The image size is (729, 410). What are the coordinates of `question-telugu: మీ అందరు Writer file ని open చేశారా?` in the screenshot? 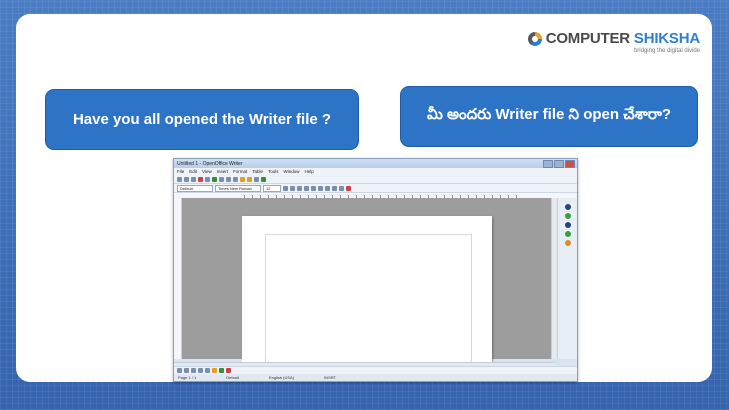 It's located at (549, 116).